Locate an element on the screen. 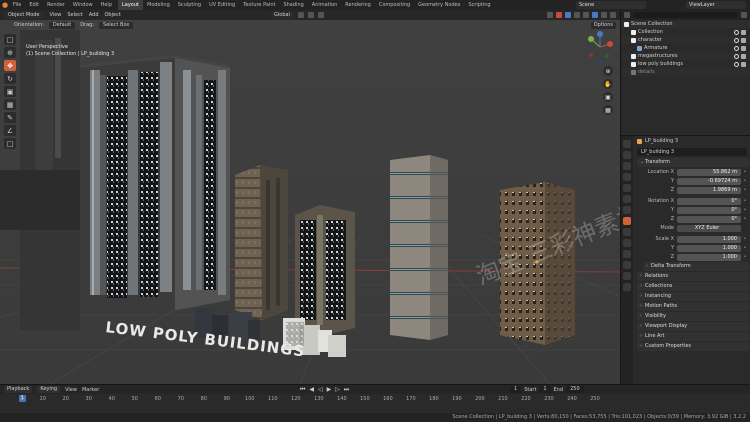 Image resolution: width=750 pixels, height=422 pixels. menu-help: Help is located at coordinates (106, 5).